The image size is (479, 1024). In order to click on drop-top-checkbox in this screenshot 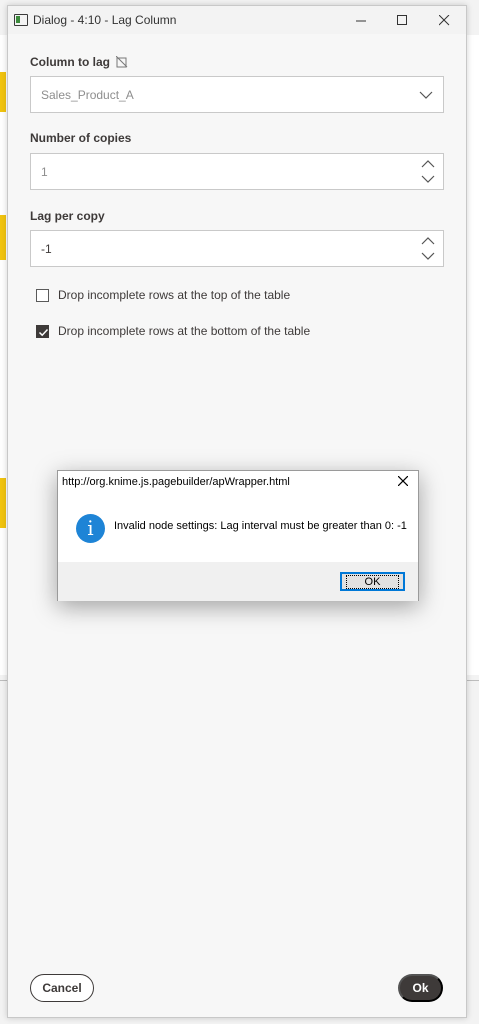, I will do `click(42, 295)`.